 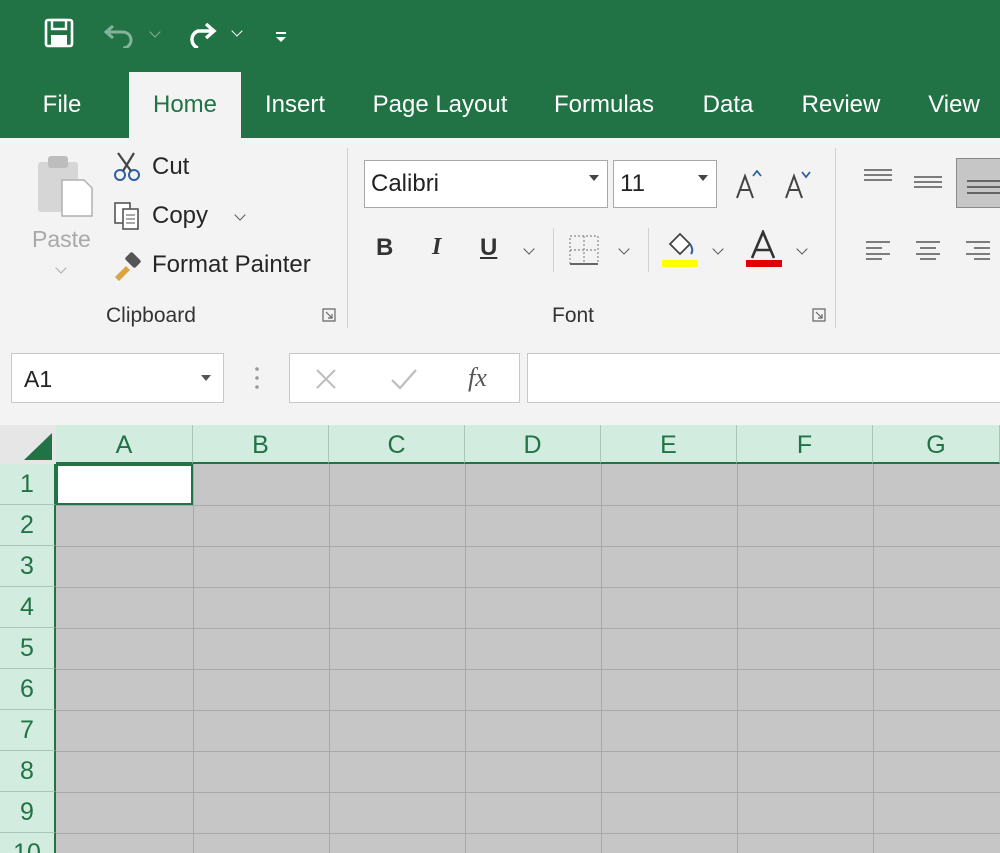 I want to click on increase-font-size-icon, so click(x=749, y=184).